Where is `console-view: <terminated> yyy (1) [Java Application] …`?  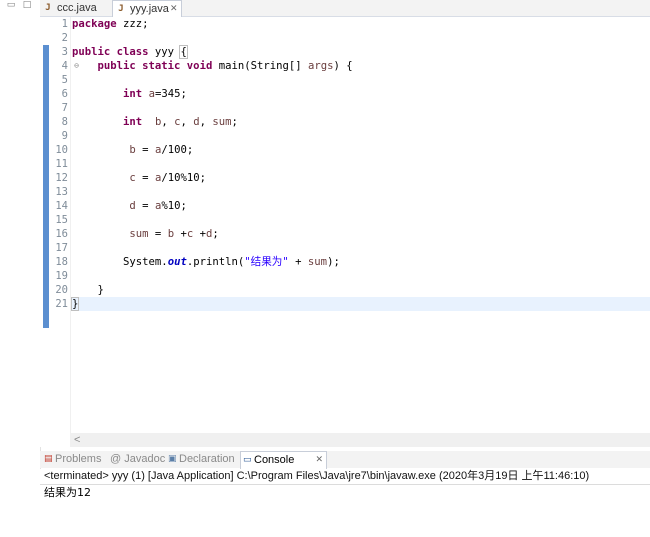
console-view: <terminated> yyy (1) [Java Application] … is located at coordinates (345, 503).